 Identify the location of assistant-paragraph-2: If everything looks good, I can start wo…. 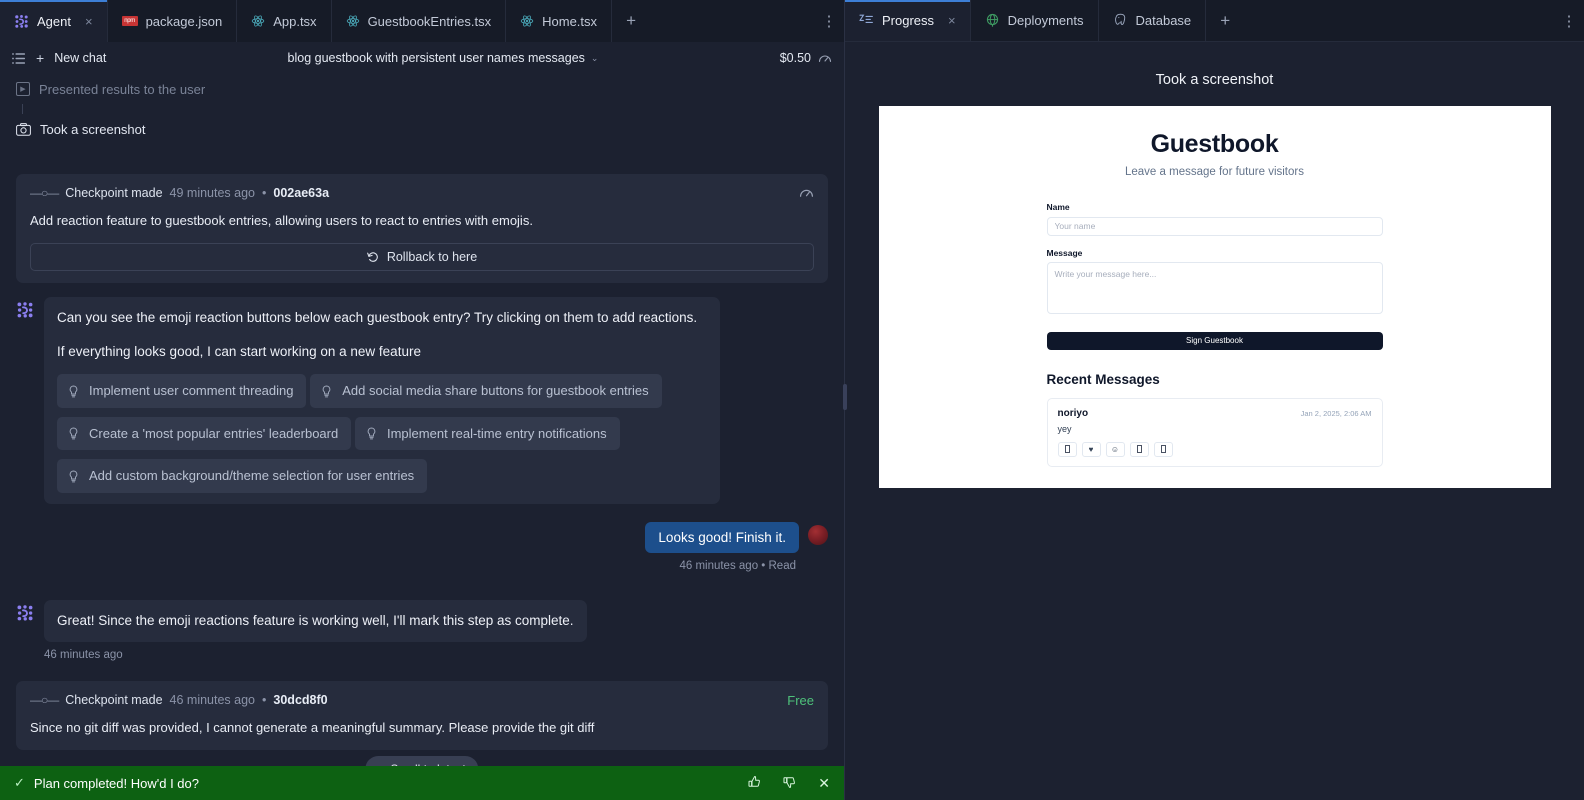
(239, 352).